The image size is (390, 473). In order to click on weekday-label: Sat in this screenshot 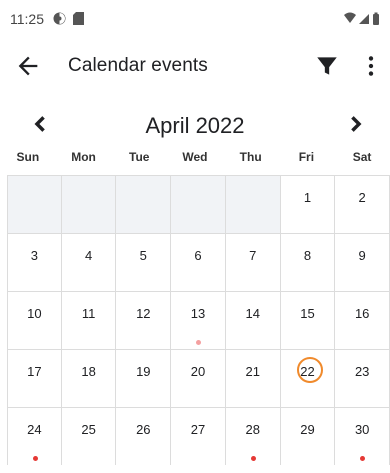, I will do `click(362, 157)`.